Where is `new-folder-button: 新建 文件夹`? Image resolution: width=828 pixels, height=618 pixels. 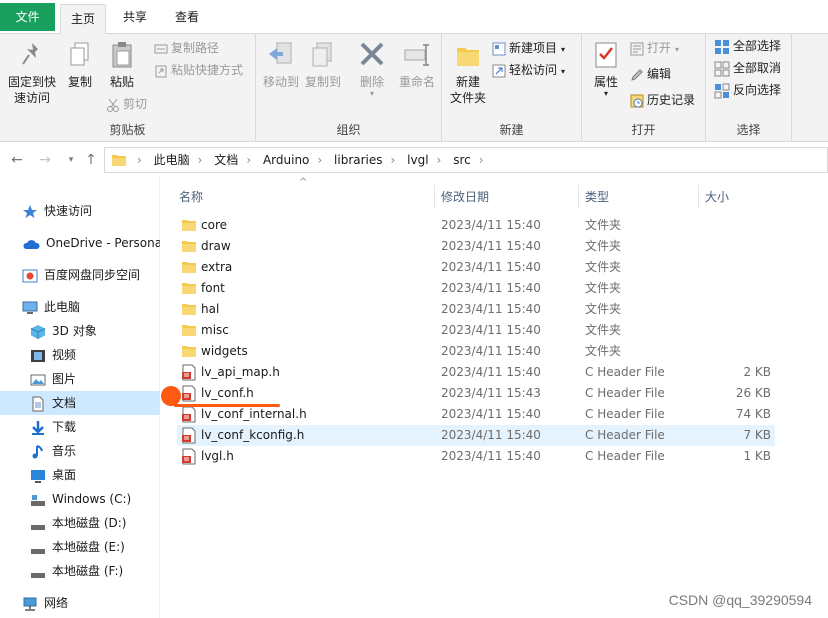
new-folder-button: 新建 文件夹 is located at coordinates (468, 73).